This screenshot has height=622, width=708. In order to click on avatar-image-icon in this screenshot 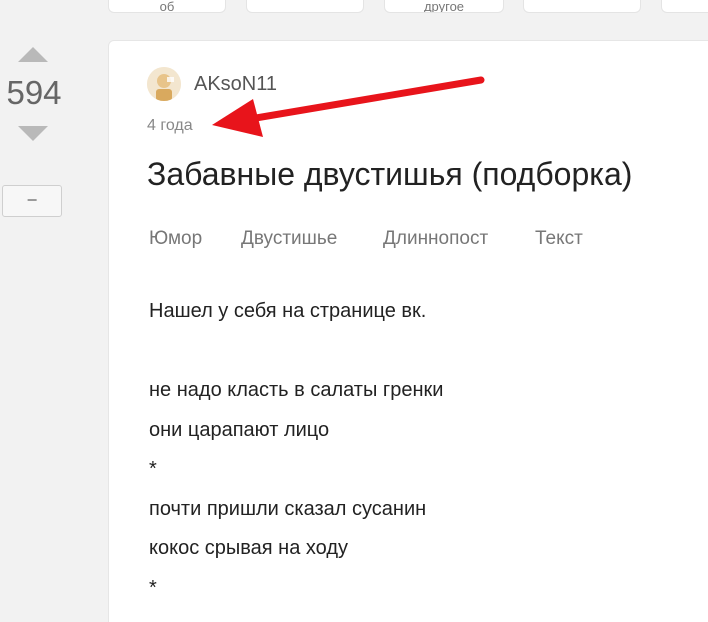, I will do `click(164, 84)`.